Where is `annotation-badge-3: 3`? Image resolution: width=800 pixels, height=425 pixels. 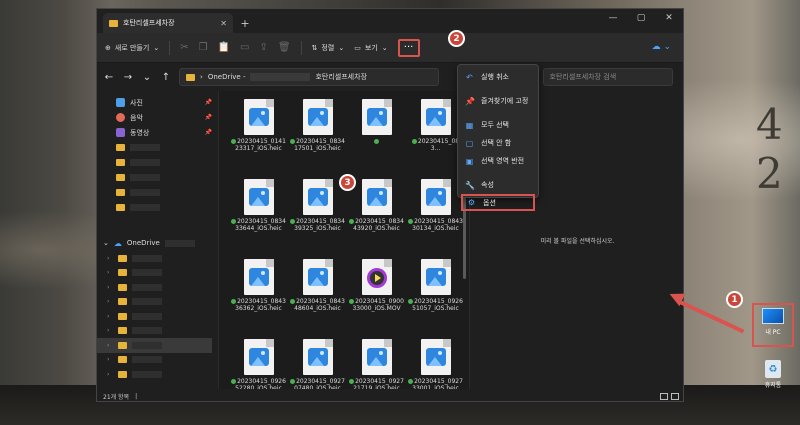
annotation-badge-3: 3 is located at coordinates (347, 182).